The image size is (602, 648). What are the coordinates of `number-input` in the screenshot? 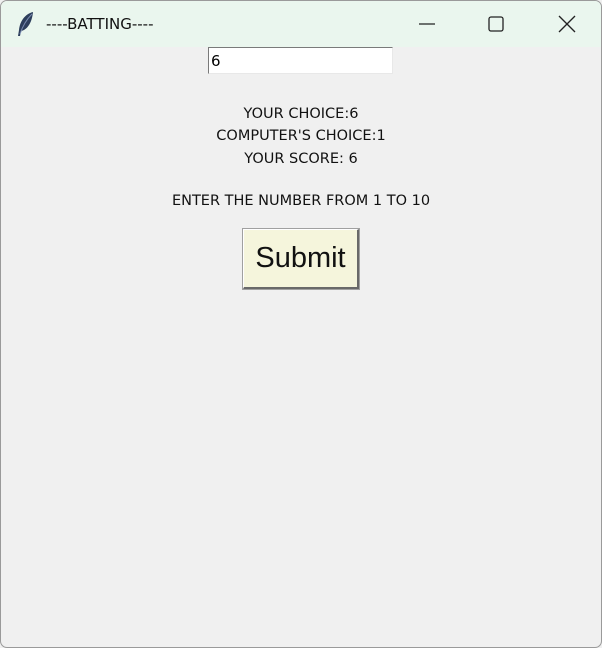 It's located at (300, 60).